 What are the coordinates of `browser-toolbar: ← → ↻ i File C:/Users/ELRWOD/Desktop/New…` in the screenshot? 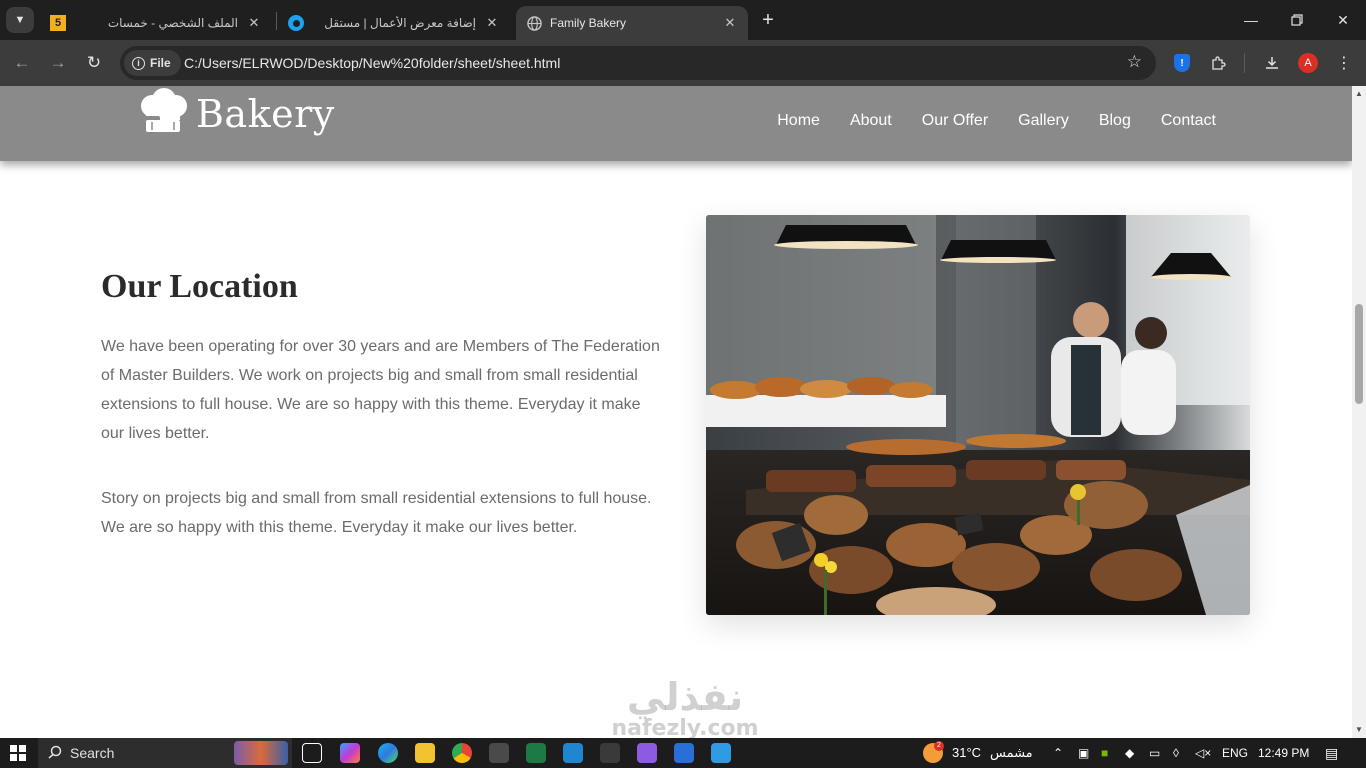 It's located at (683, 63).